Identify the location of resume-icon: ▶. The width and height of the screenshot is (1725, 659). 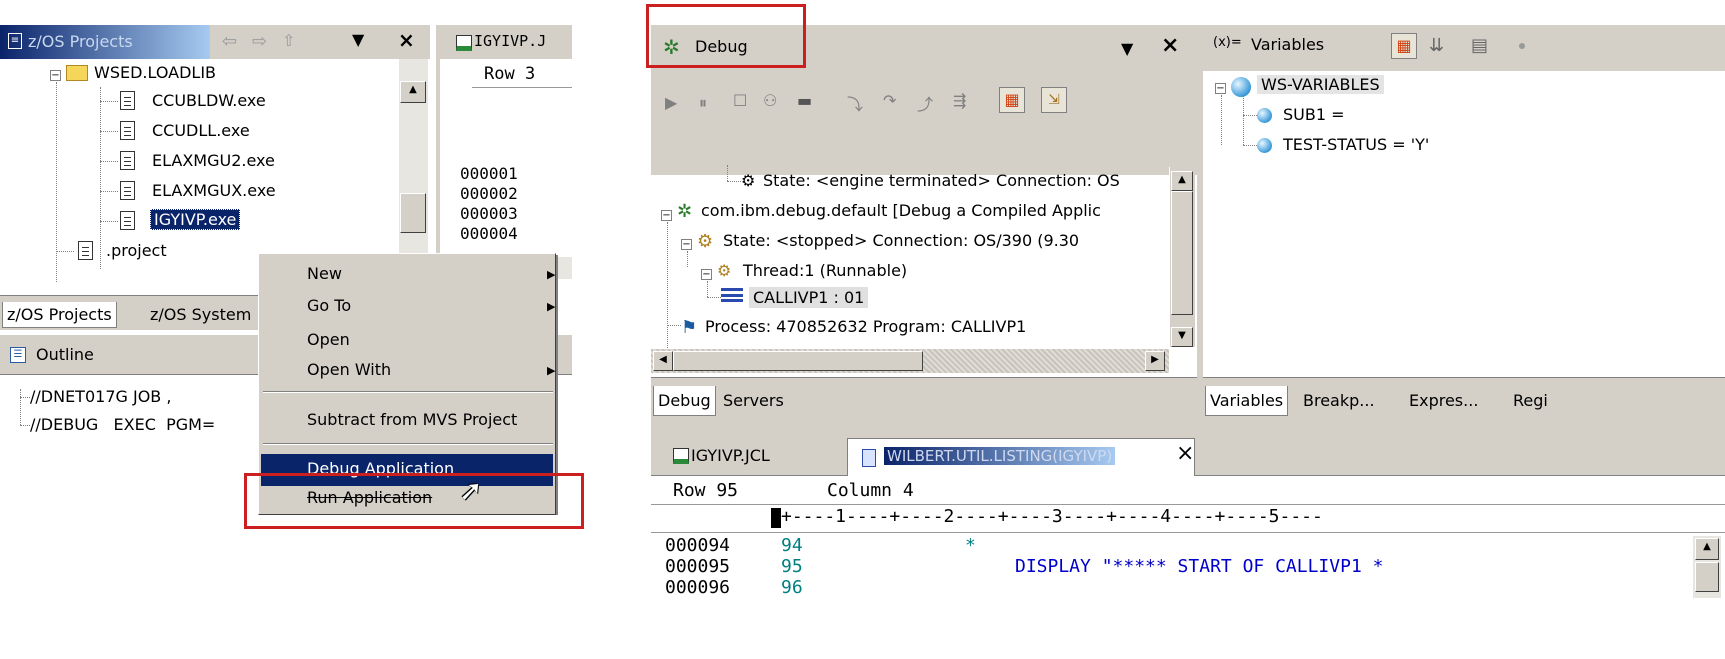
(671, 102).